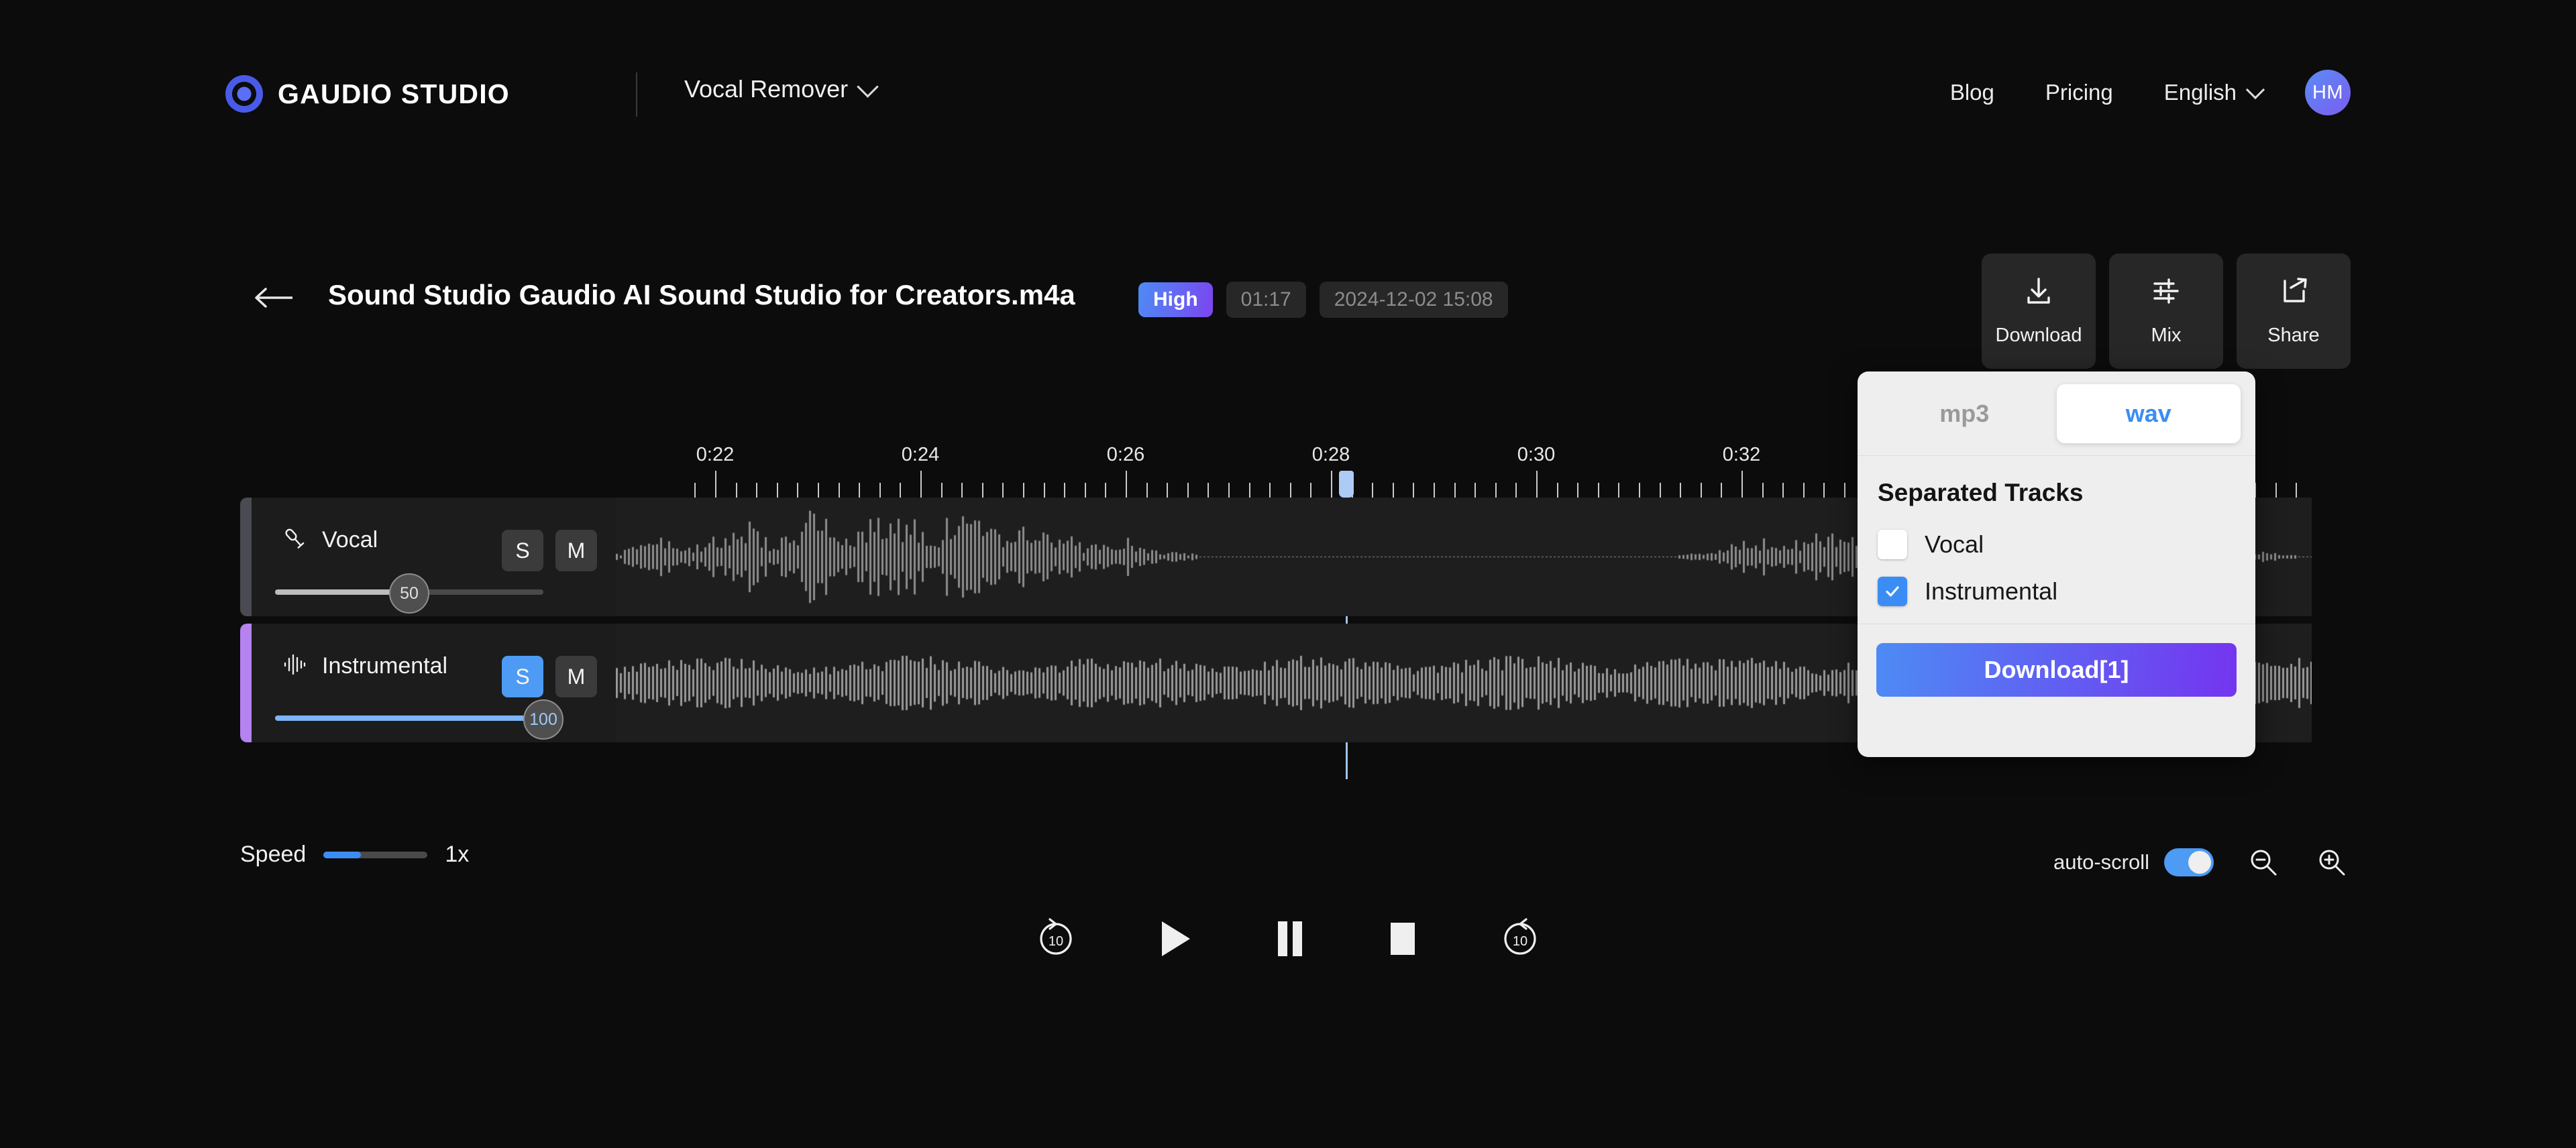 This screenshot has height=1148, width=2576. What do you see at coordinates (1125, 455) in the screenshot?
I see `ruler-label: 0:26` at bounding box center [1125, 455].